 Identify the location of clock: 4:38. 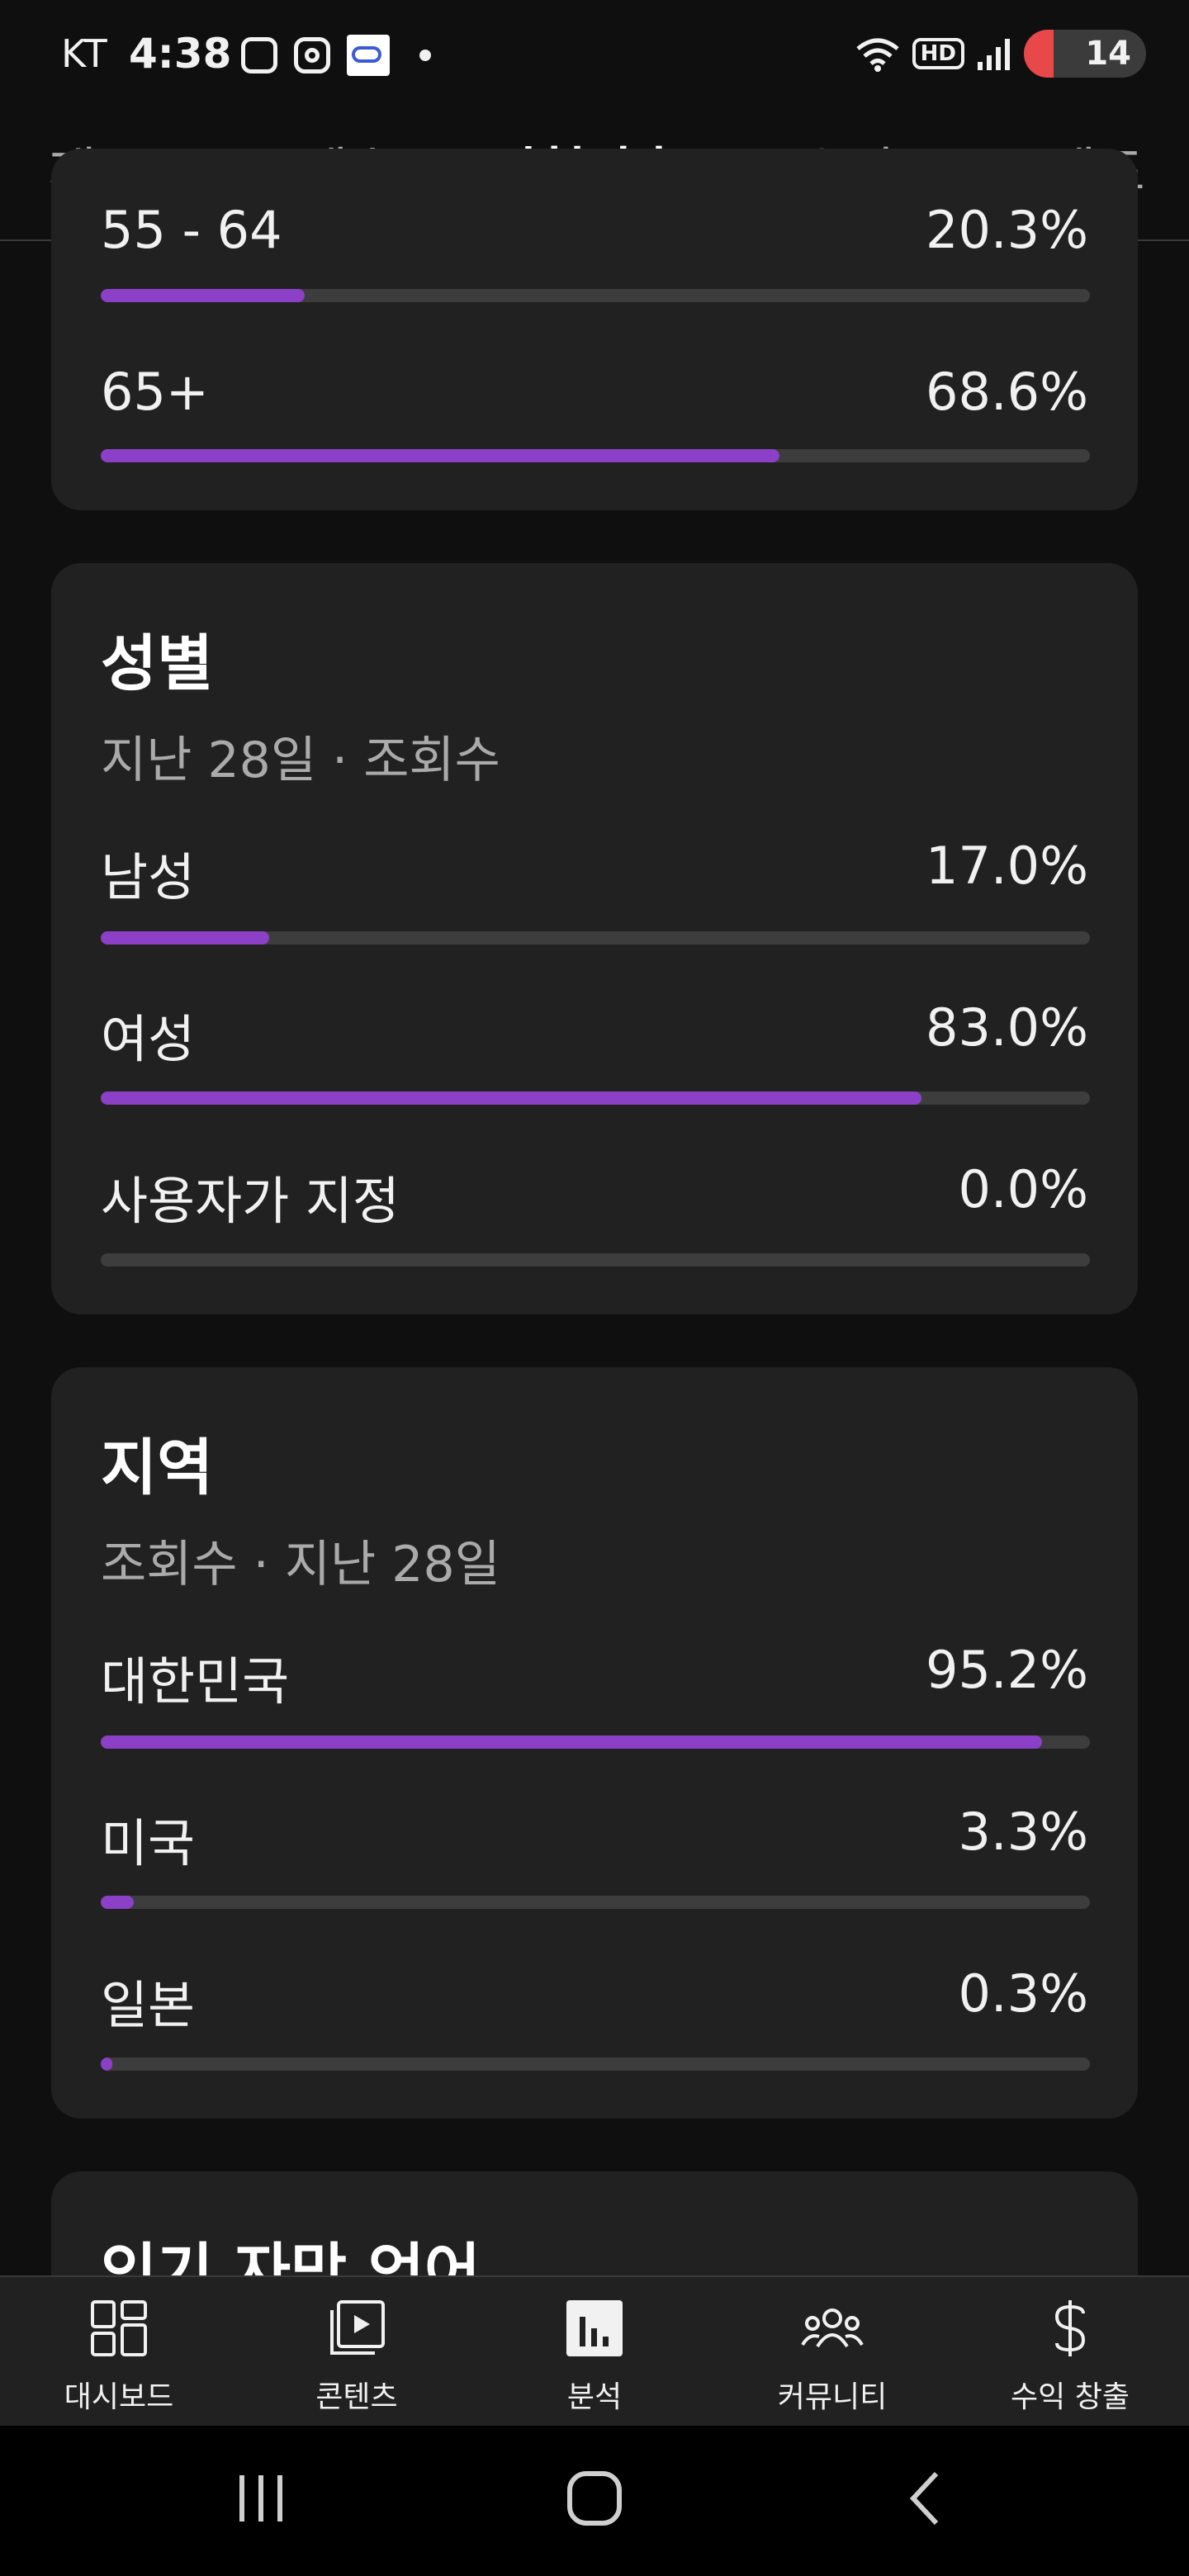
(180, 54).